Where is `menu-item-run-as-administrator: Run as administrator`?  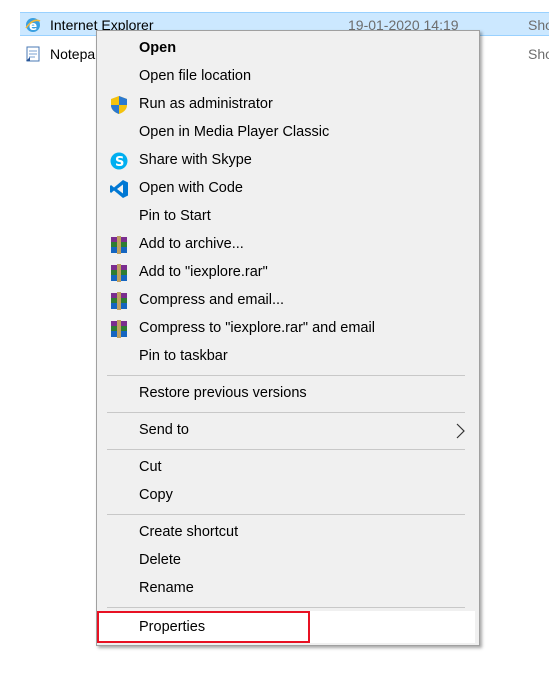 menu-item-run-as-administrator: Run as administrator is located at coordinates (288, 105).